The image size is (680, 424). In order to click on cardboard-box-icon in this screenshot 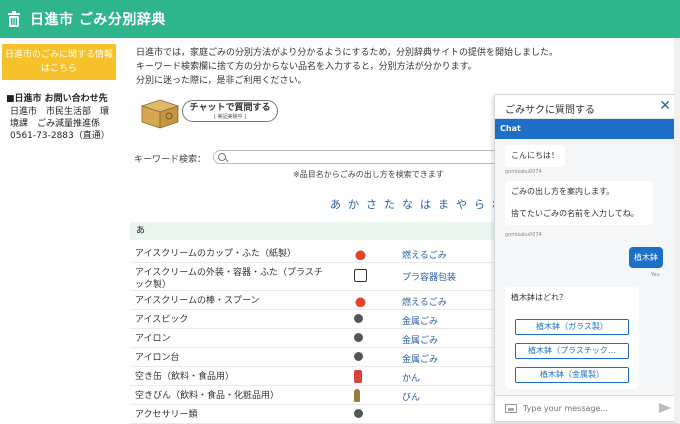, I will do `click(160, 114)`.